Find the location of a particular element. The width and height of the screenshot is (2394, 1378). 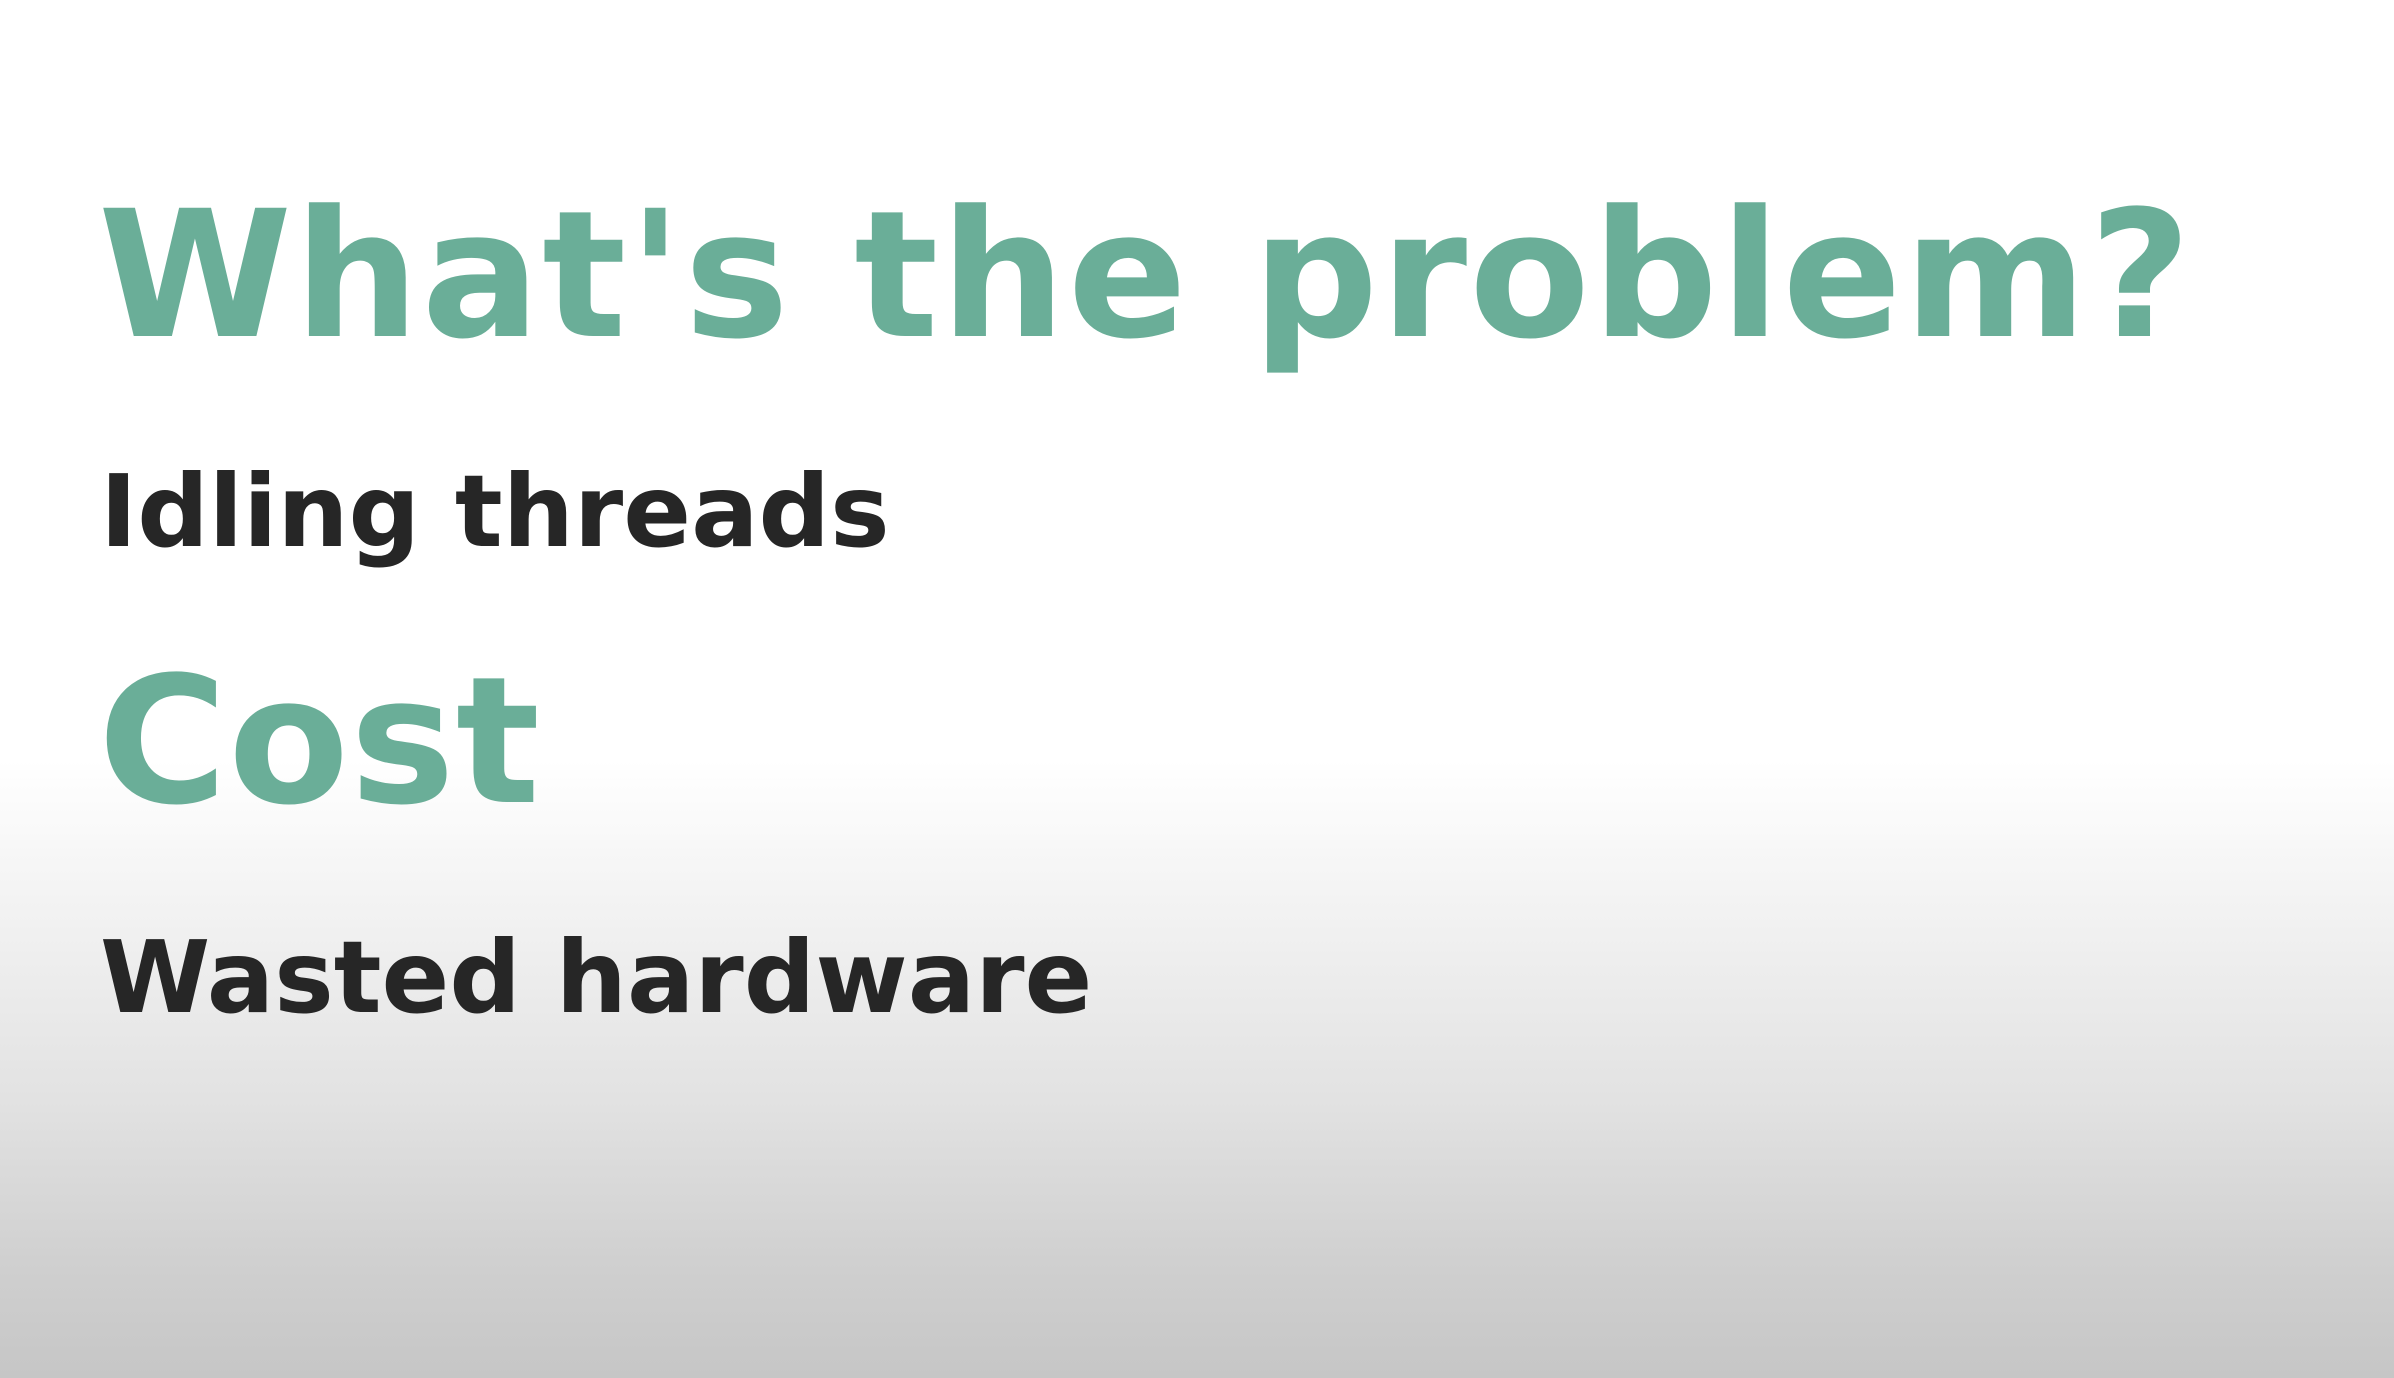

section-heading-cost: Cost is located at coordinates (319, 741).